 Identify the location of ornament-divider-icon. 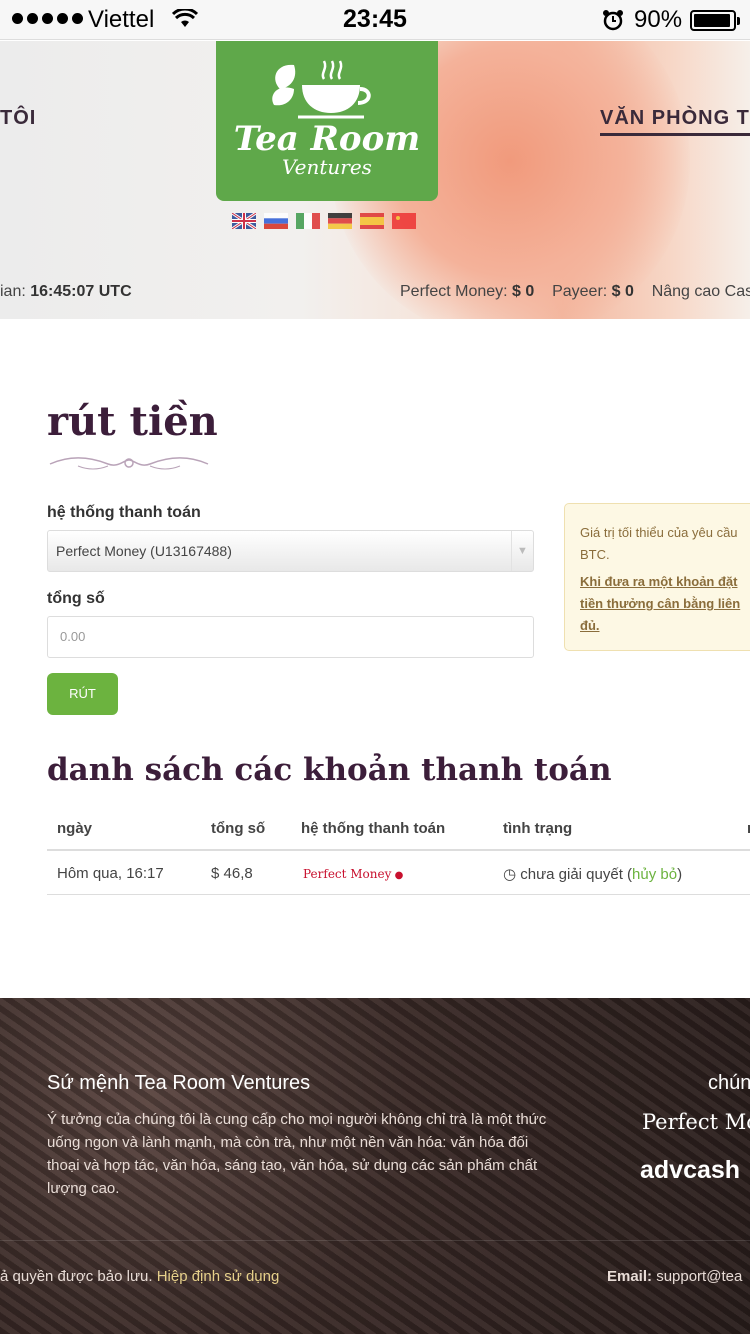
(129, 463).